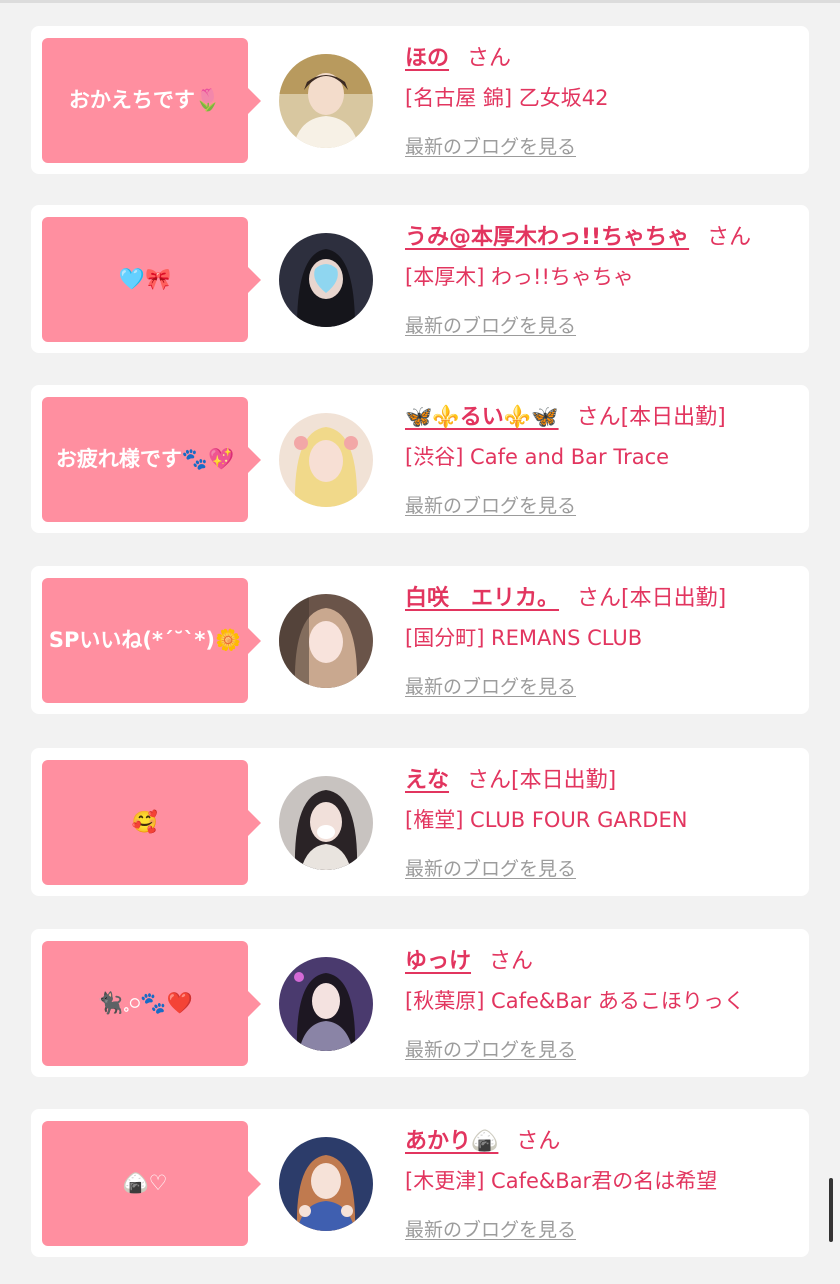 The height and width of the screenshot is (1284, 840). I want to click on cast-name-link: 白咲 エリカ。, so click(482, 598).